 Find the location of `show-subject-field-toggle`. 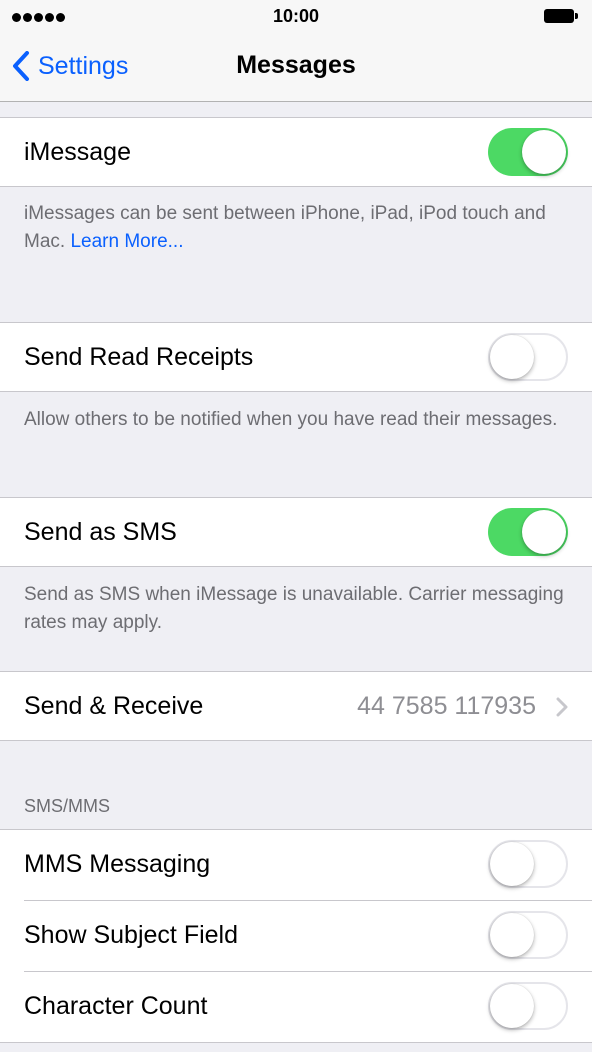

show-subject-field-toggle is located at coordinates (528, 935).